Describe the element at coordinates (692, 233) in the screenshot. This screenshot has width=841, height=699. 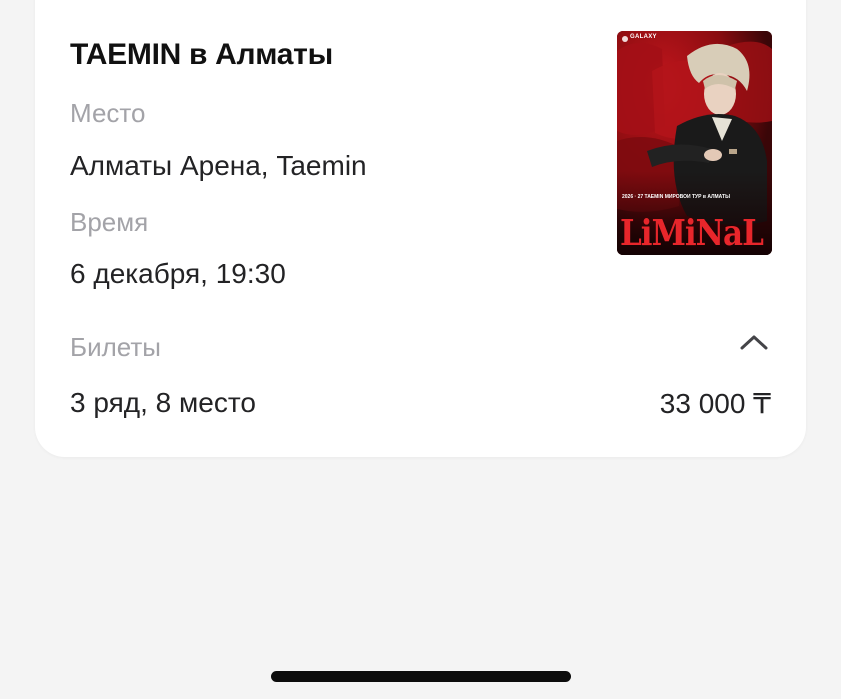
I see `poster-brand: LiMiNaL` at that location.